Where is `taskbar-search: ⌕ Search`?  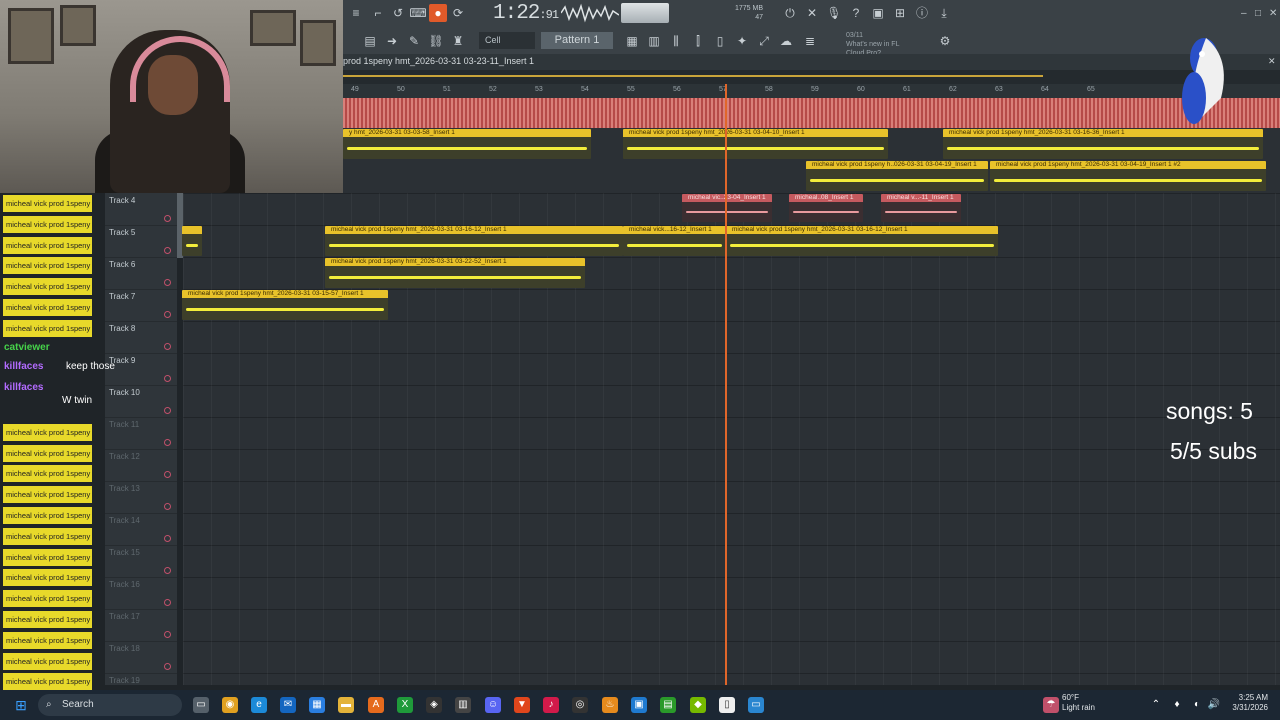
taskbar-search: ⌕ Search is located at coordinates (110, 705).